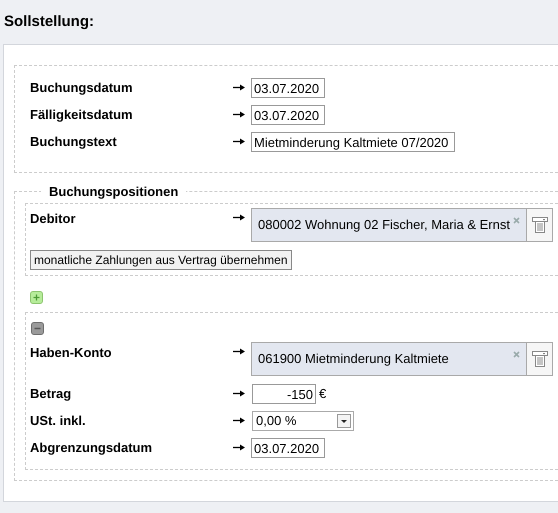 The height and width of the screenshot is (513, 558). I want to click on copy-button: monatliche Zahlungen aus Vertrag übernehmen, so click(161, 260).